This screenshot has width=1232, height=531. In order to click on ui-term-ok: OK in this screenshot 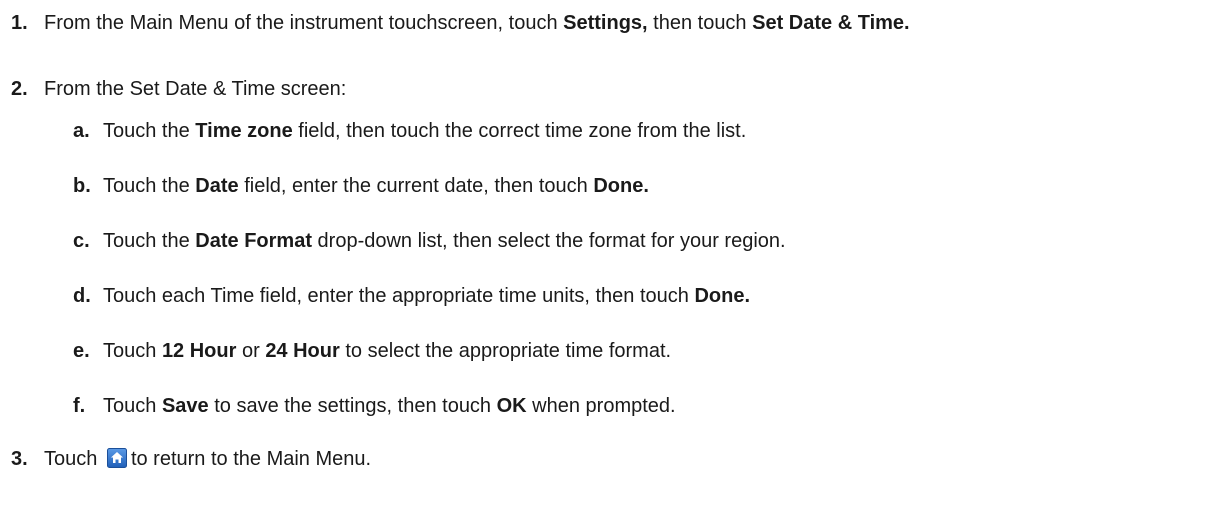, I will do `click(511, 406)`.